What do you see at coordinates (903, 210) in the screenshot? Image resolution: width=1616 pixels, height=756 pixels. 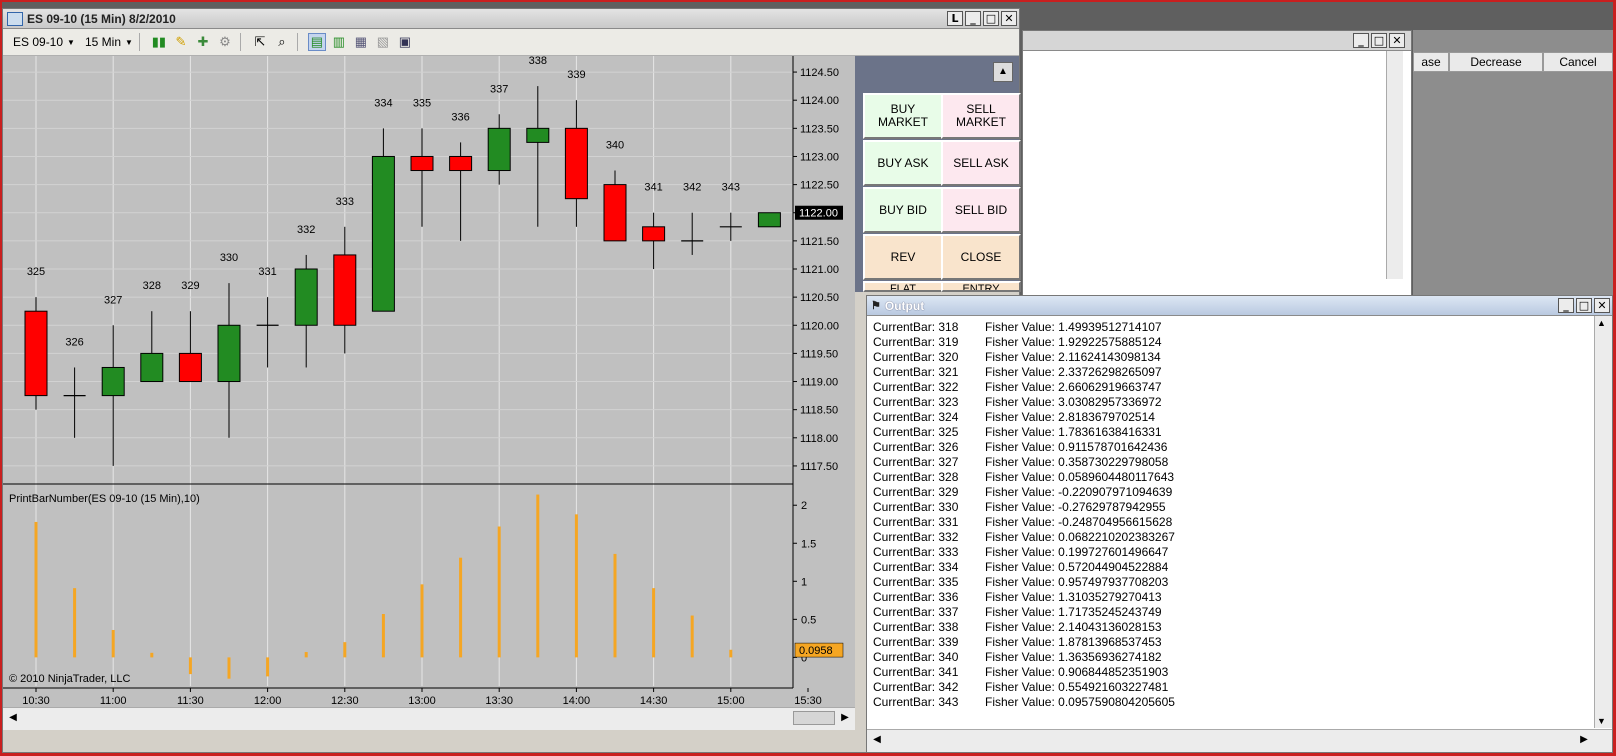 I see `buy-bid-button: BUY BID` at bounding box center [903, 210].